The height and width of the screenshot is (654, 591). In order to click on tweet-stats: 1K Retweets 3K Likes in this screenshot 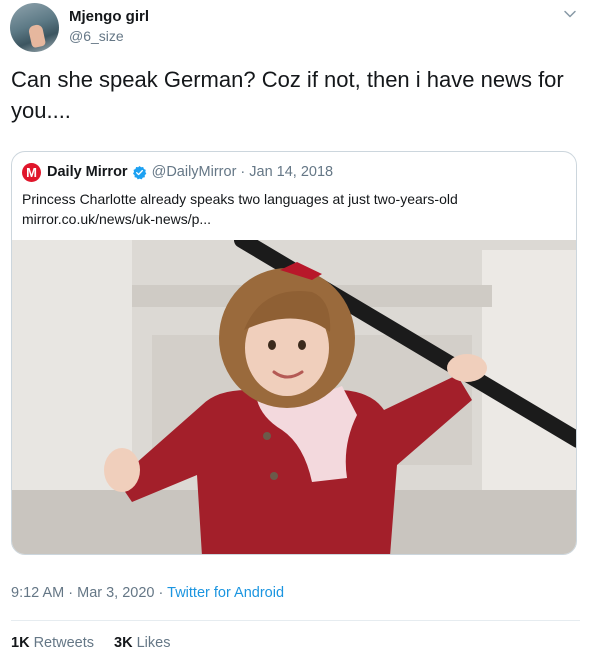, I will do `click(90, 643)`.